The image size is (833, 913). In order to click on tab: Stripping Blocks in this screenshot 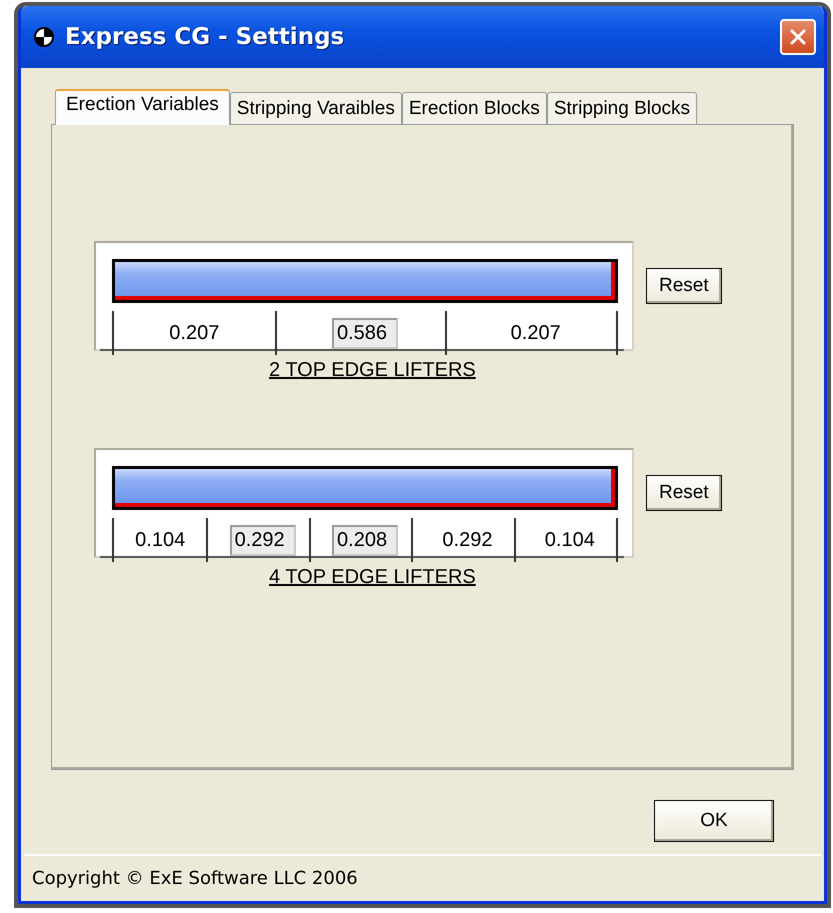, I will do `click(622, 108)`.